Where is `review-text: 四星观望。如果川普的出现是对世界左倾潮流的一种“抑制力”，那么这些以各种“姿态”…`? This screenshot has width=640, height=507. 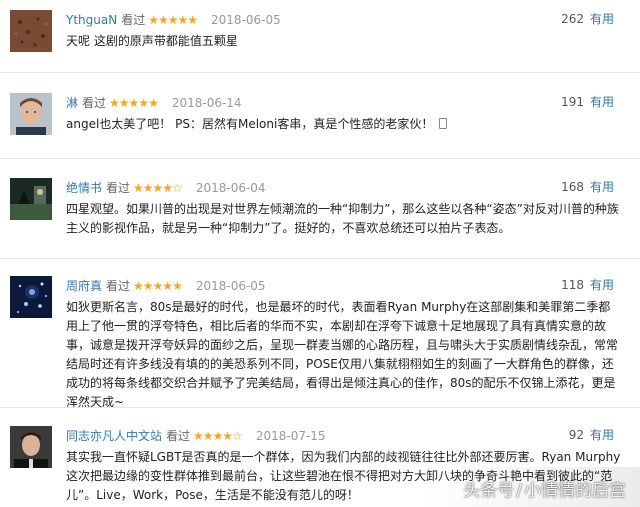 review-text: 四星观望。如果川普的出现是对世界左倾潮流的一种“抑制力”，那么这些以各种“姿态”… is located at coordinates (342, 218).